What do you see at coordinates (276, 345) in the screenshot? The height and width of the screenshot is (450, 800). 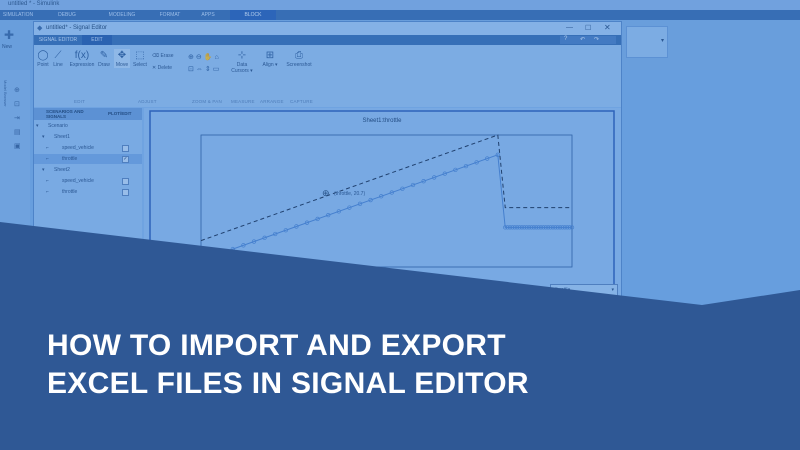 I see `headline-line-1: HOW TO IMPORT AND EXPORT` at bounding box center [276, 345].